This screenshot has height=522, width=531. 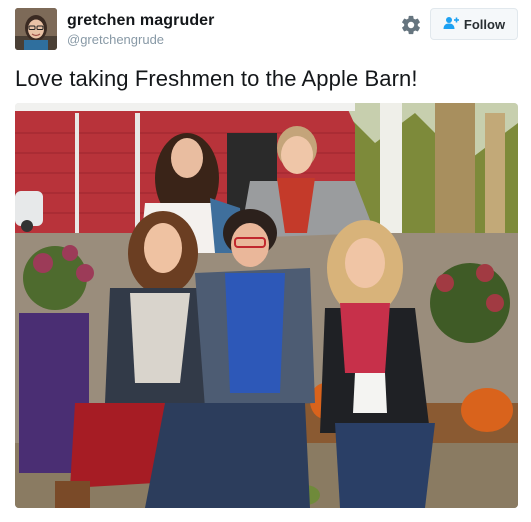 What do you see at coordinates (141, 21) in the screenshot?
I see `display-name: gretchen magruder` at bounding box center [141, 21].